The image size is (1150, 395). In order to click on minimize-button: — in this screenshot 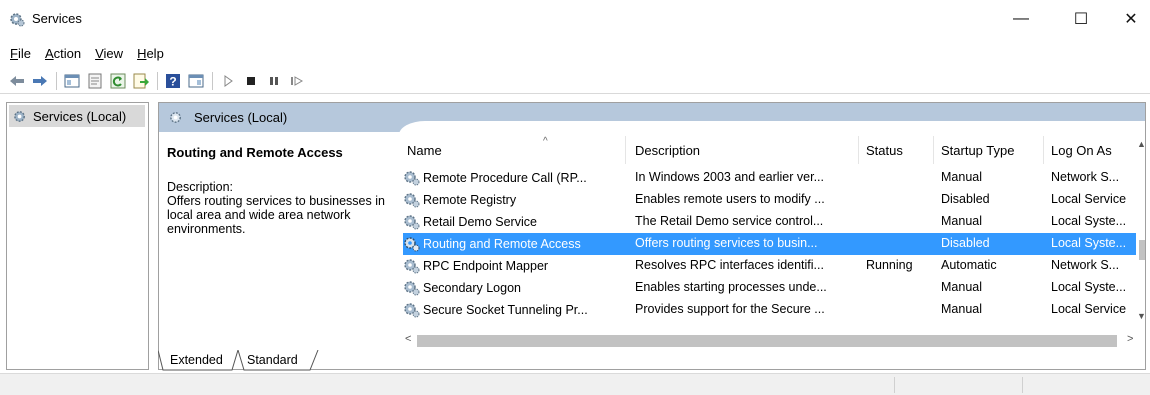, I will do `click(1021, 19)`.